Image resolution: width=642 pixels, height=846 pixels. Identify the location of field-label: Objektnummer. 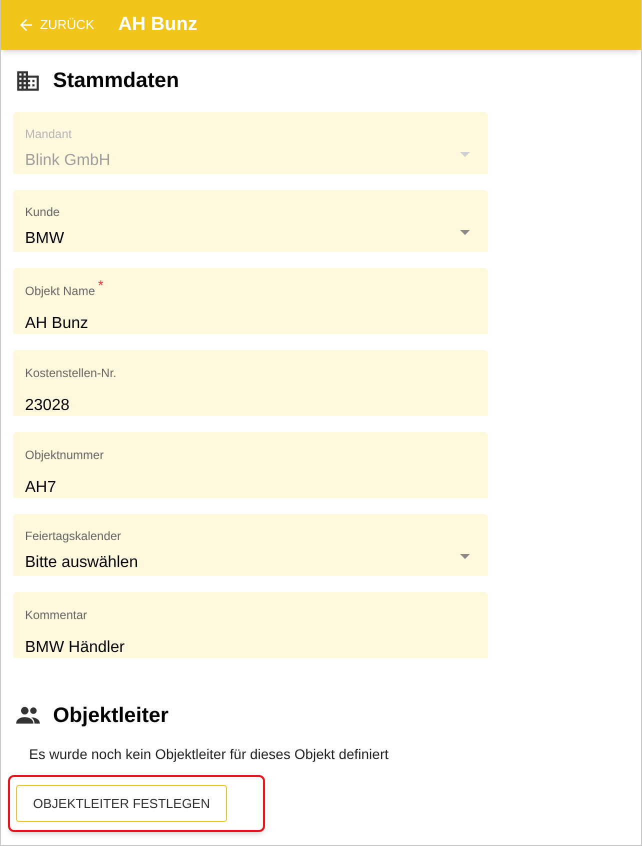
(64, 455).